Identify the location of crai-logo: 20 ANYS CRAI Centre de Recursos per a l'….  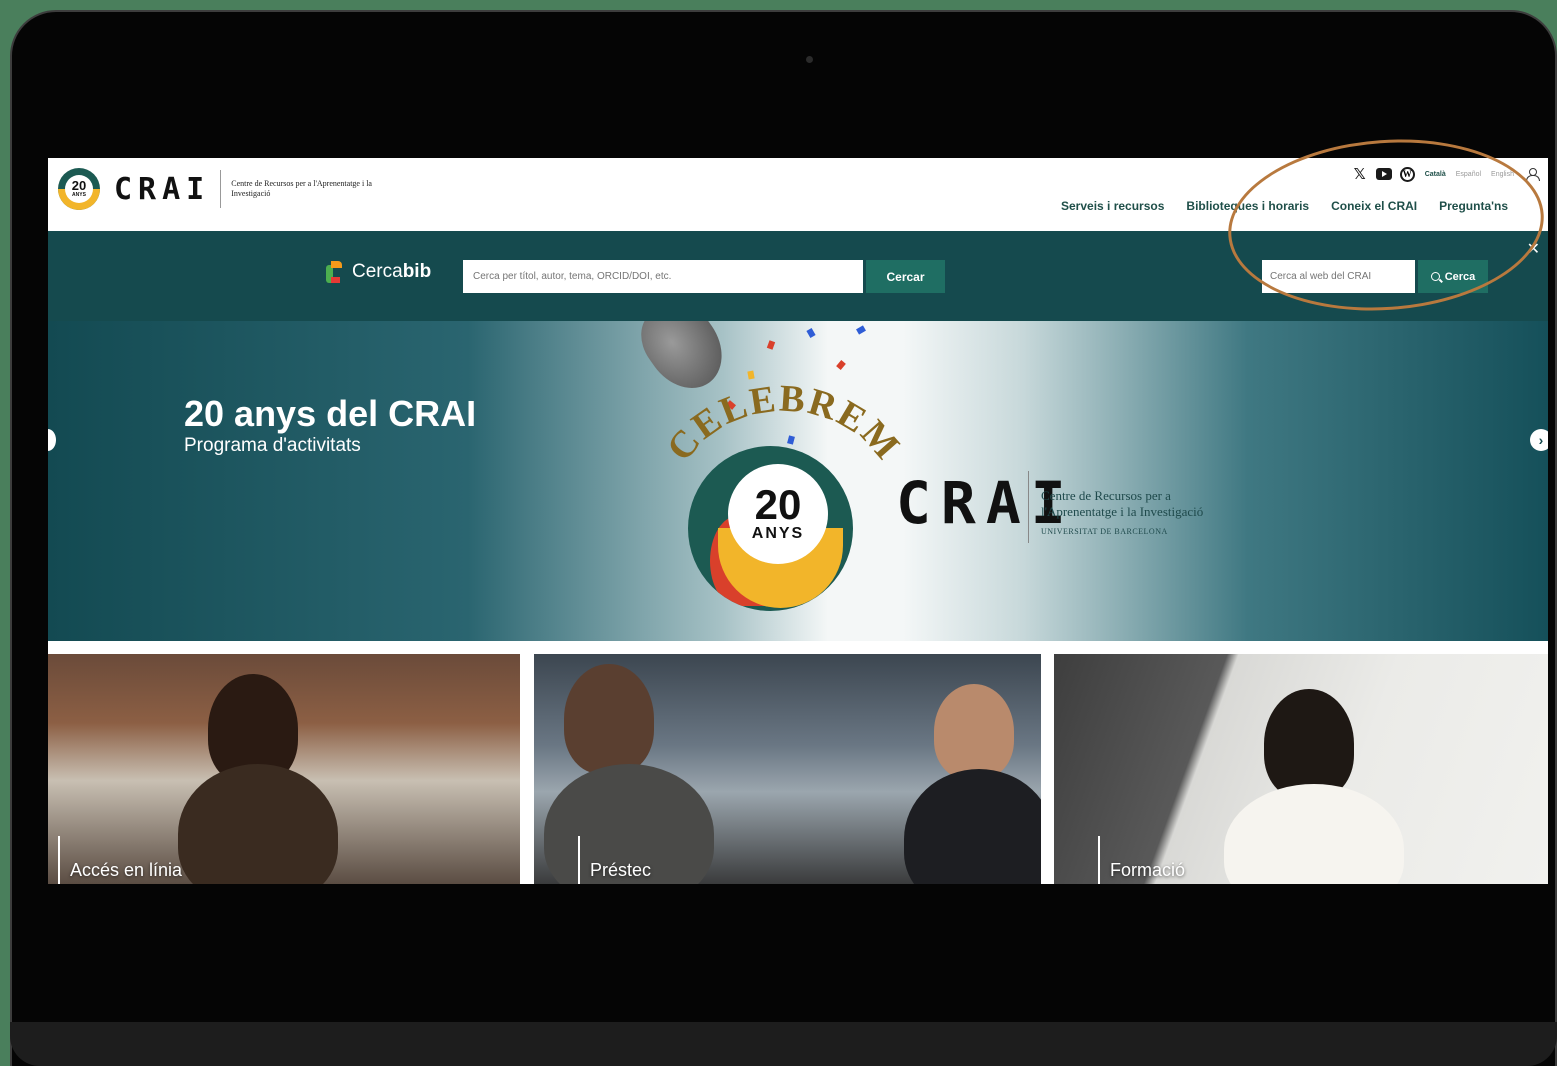
(219, 189).